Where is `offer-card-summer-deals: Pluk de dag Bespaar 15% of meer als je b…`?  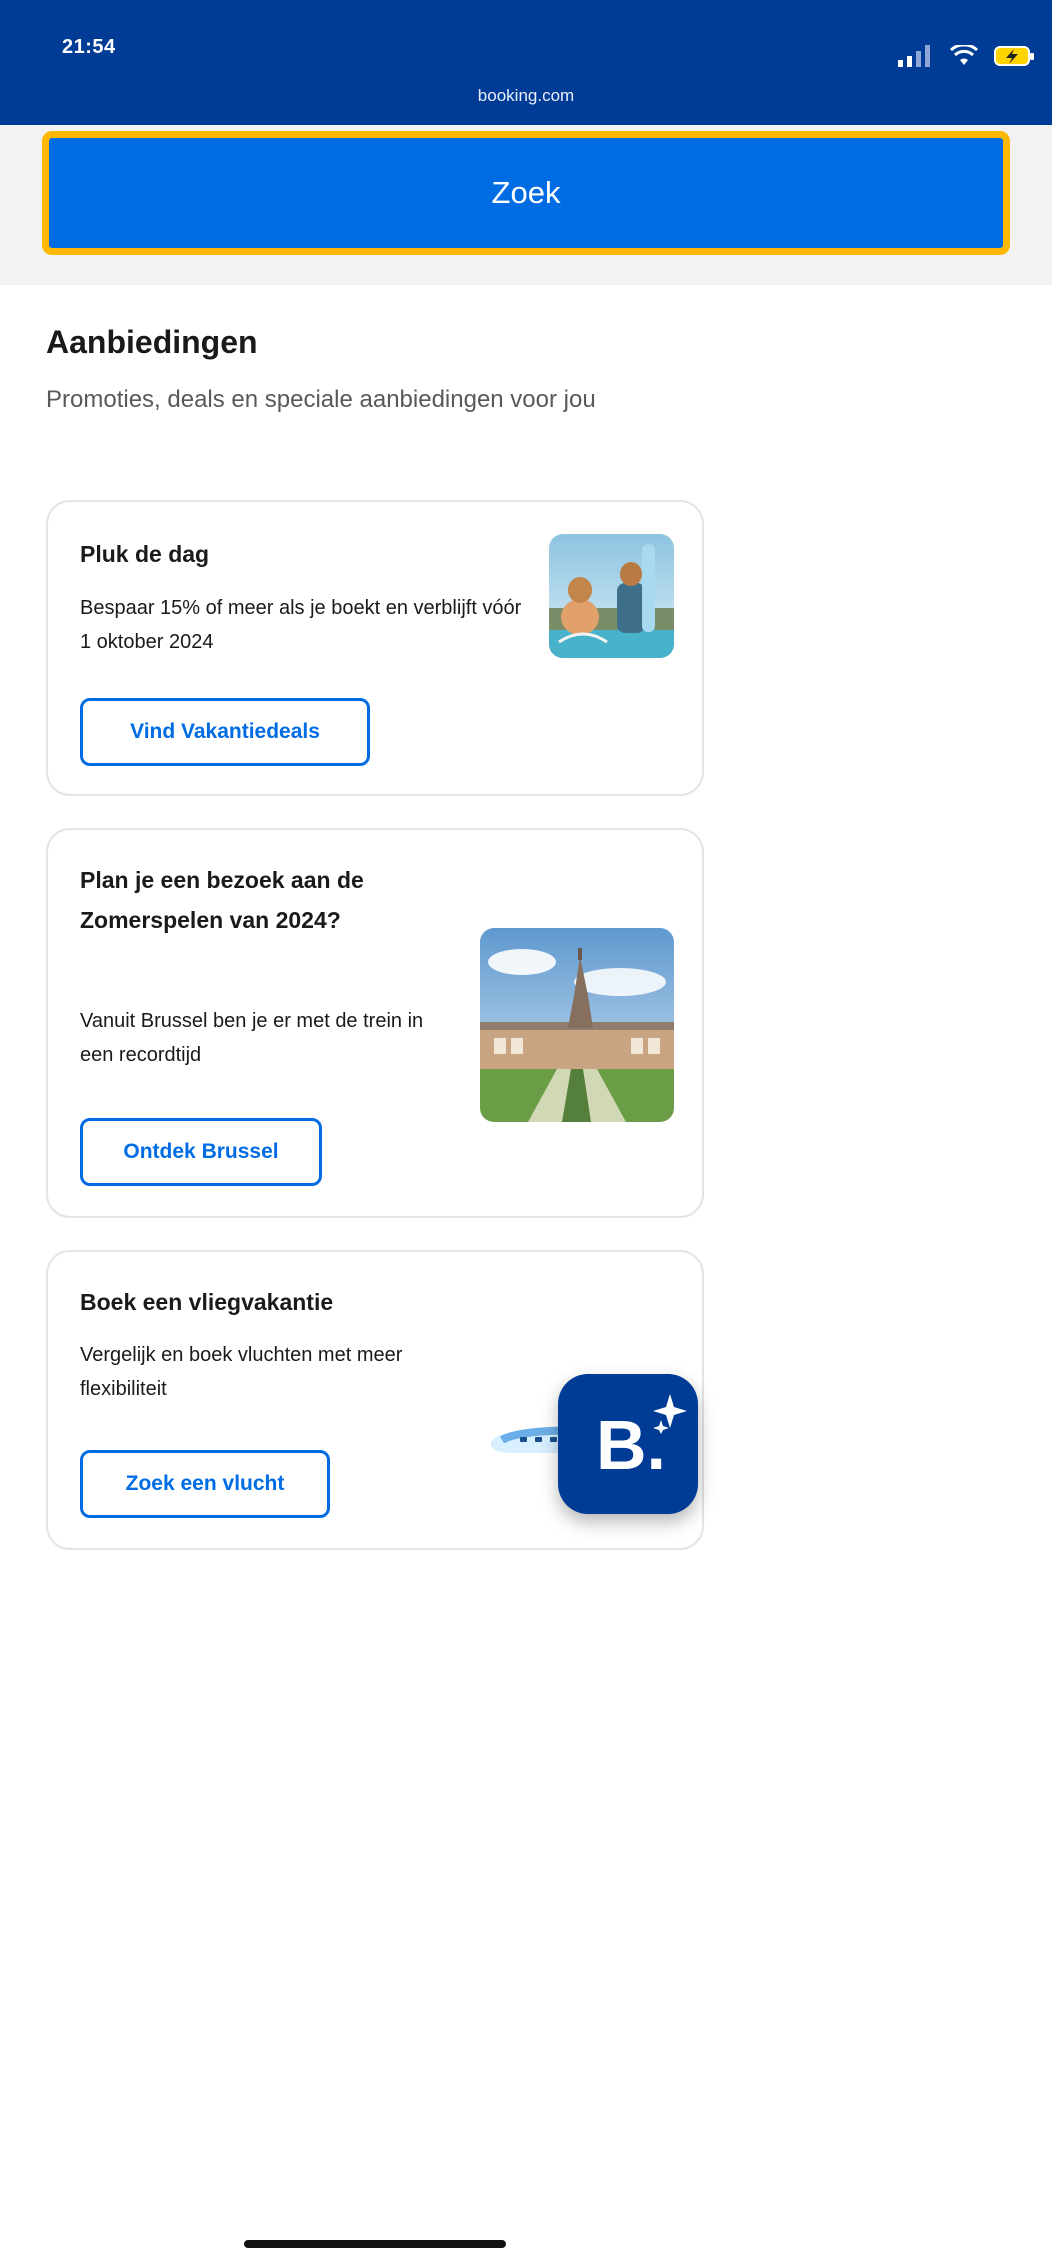
offer-card-summer-deals: Pluk de dag Bespaar 15% of meer als je b… is located at coordinates (375, 648).